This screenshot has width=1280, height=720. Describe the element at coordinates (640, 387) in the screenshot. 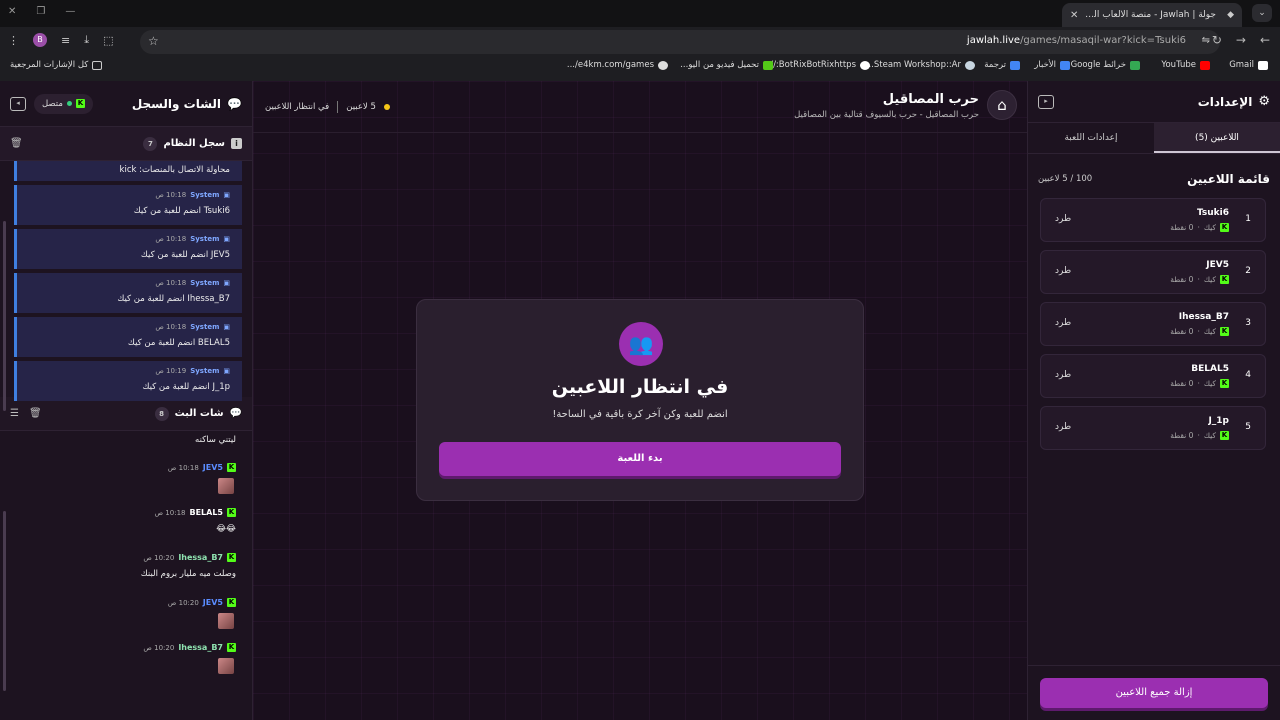

I see `waiting-title: في انتظار اللاعبين` at that location.